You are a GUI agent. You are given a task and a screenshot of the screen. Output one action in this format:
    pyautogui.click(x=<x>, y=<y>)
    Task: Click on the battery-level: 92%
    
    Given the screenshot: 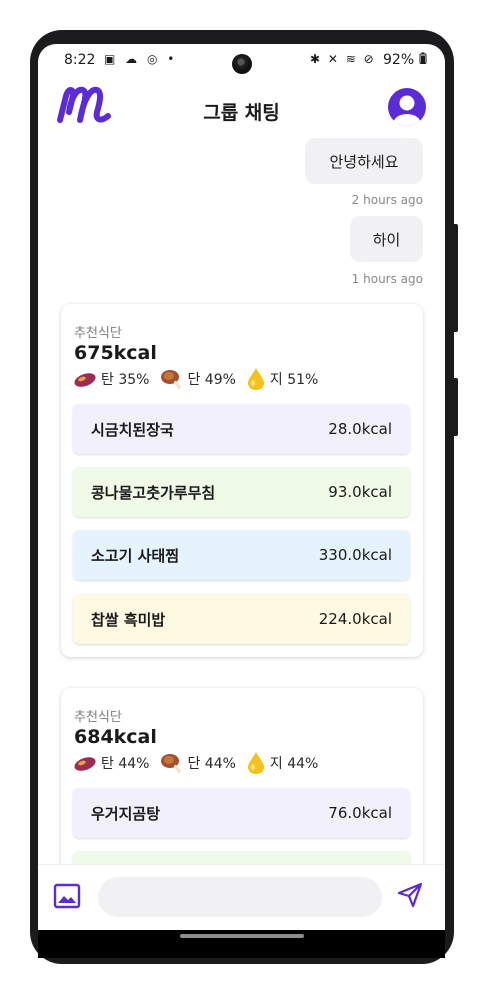 What is the action you would take?
    pyautogui.click(x=405, y=60)
    